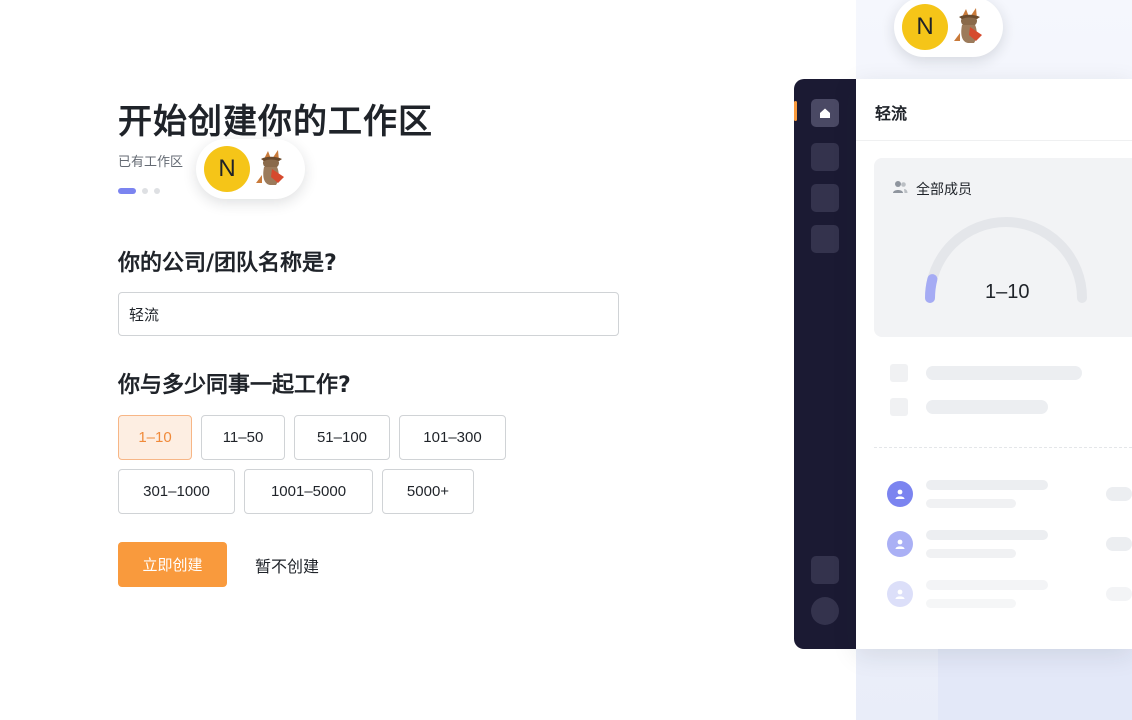 Image resolution: width=1132 pixels, height=720 pixels. Describe the element at coordinates (428, 491) in the screenshot. I see `size-option-5000-plus: 5000+` at that location.